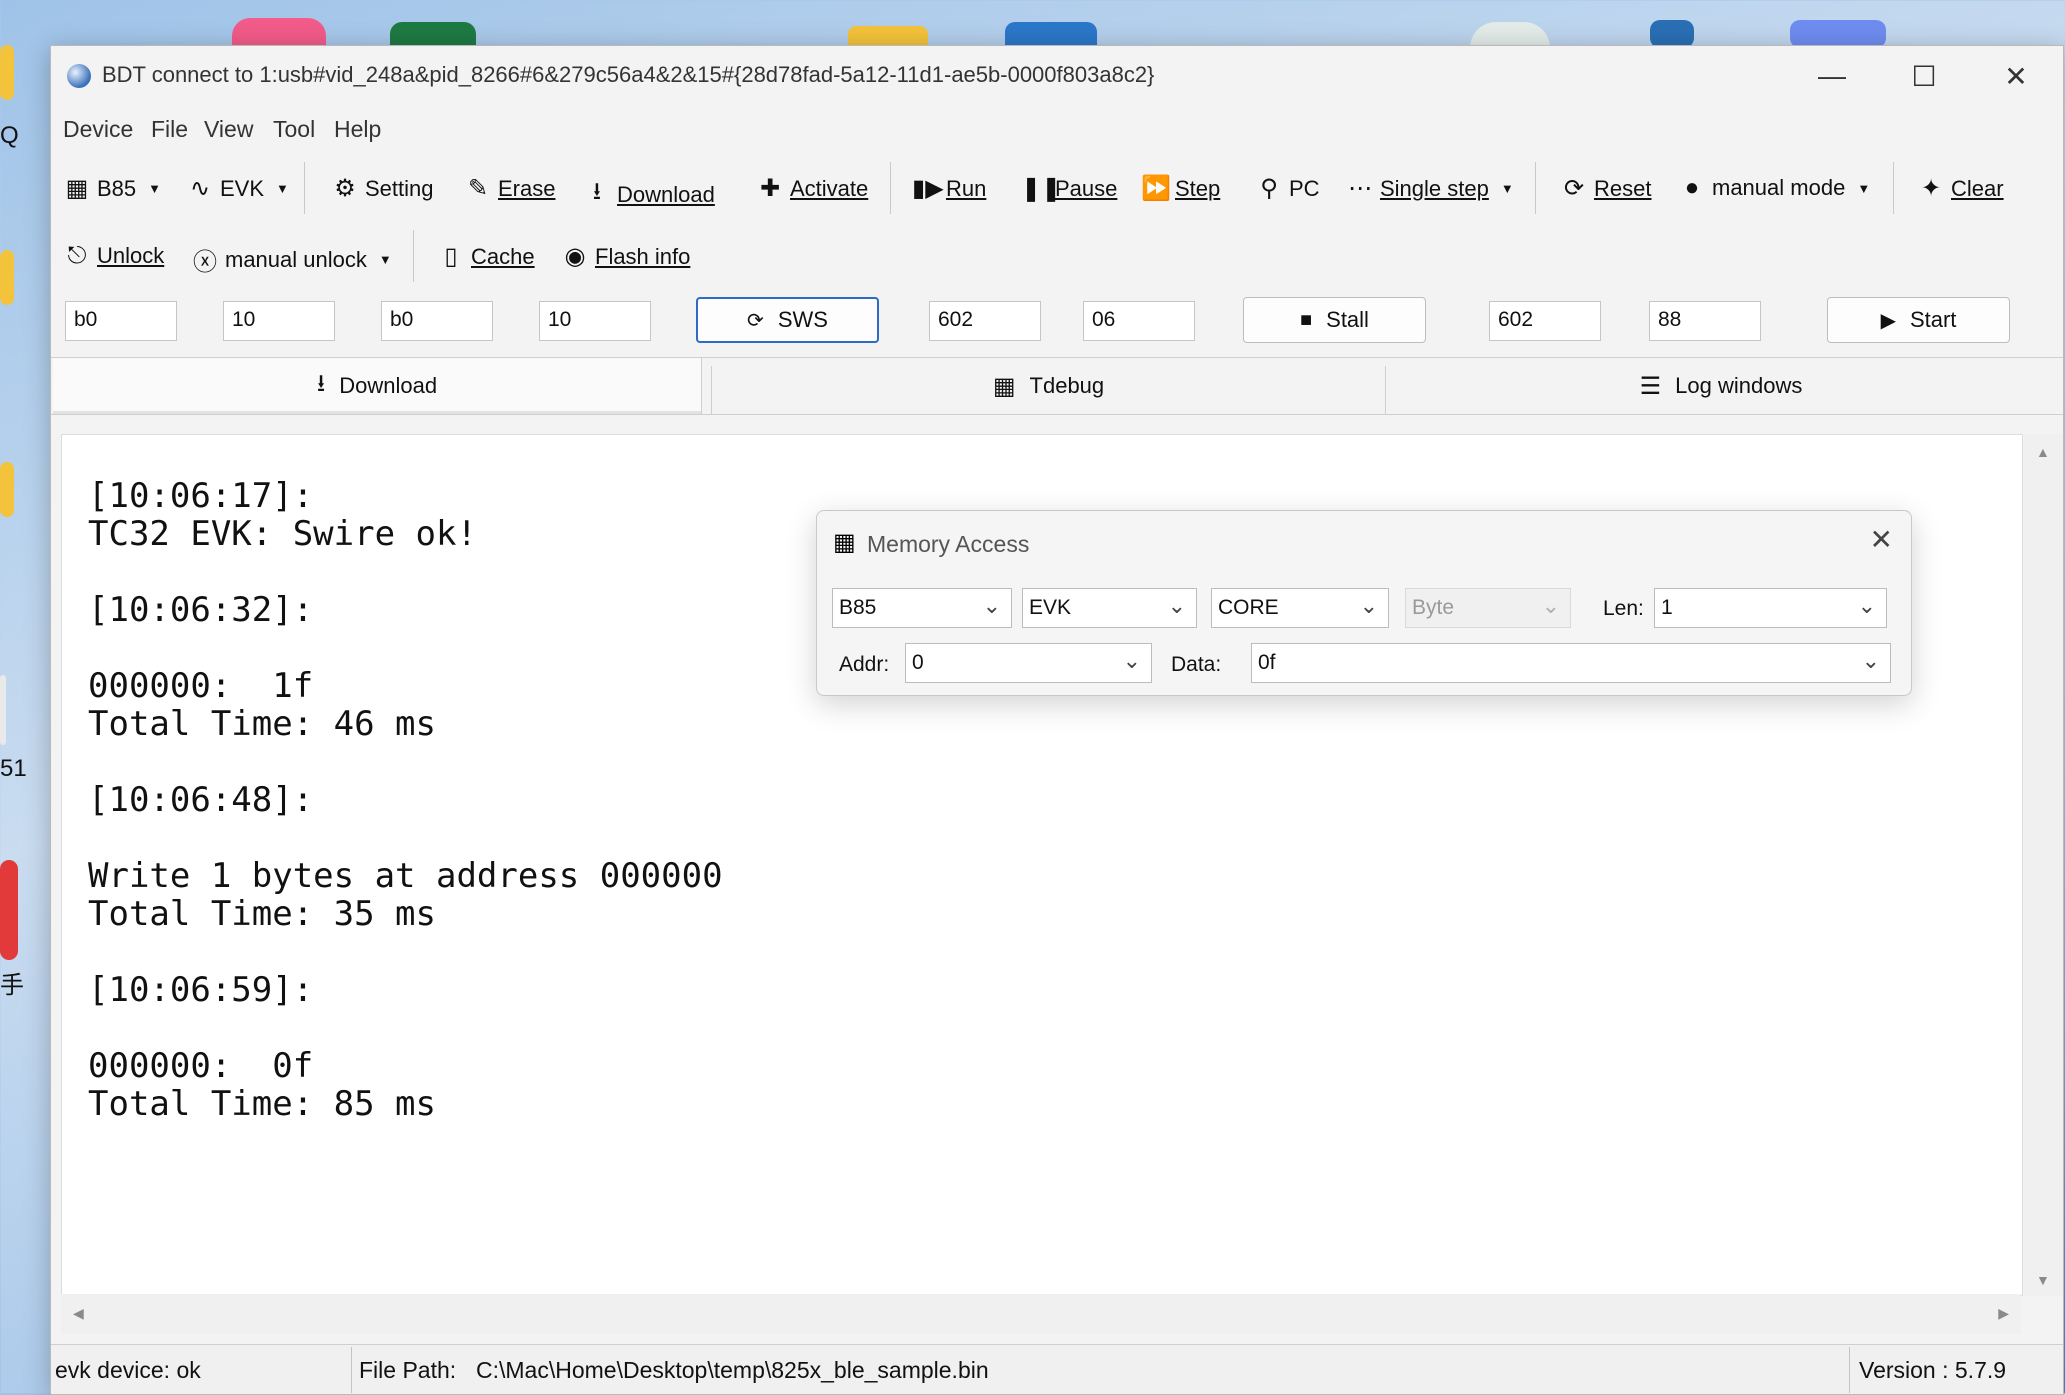 This screenshot has height=1395, width=2065. I want to click on combo-value: 1, so click(1667, 607).